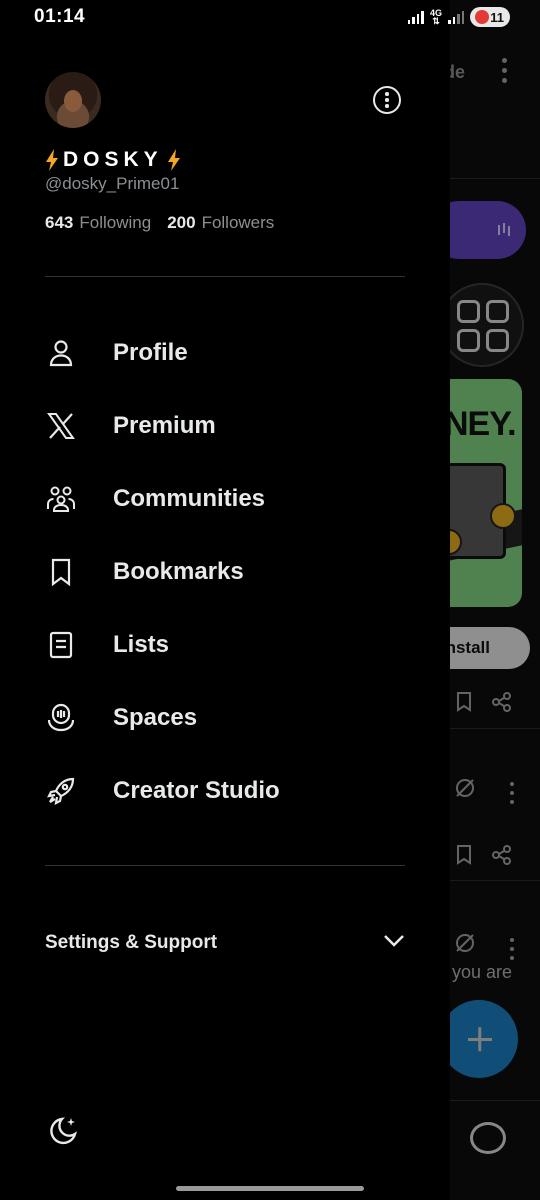 The height and width of the screenshot is (1200, 540). What do you see at coordinates (141, 644) in the screenshot?
I see `menu-item-label: Lists` at bounding box center [141, 644].